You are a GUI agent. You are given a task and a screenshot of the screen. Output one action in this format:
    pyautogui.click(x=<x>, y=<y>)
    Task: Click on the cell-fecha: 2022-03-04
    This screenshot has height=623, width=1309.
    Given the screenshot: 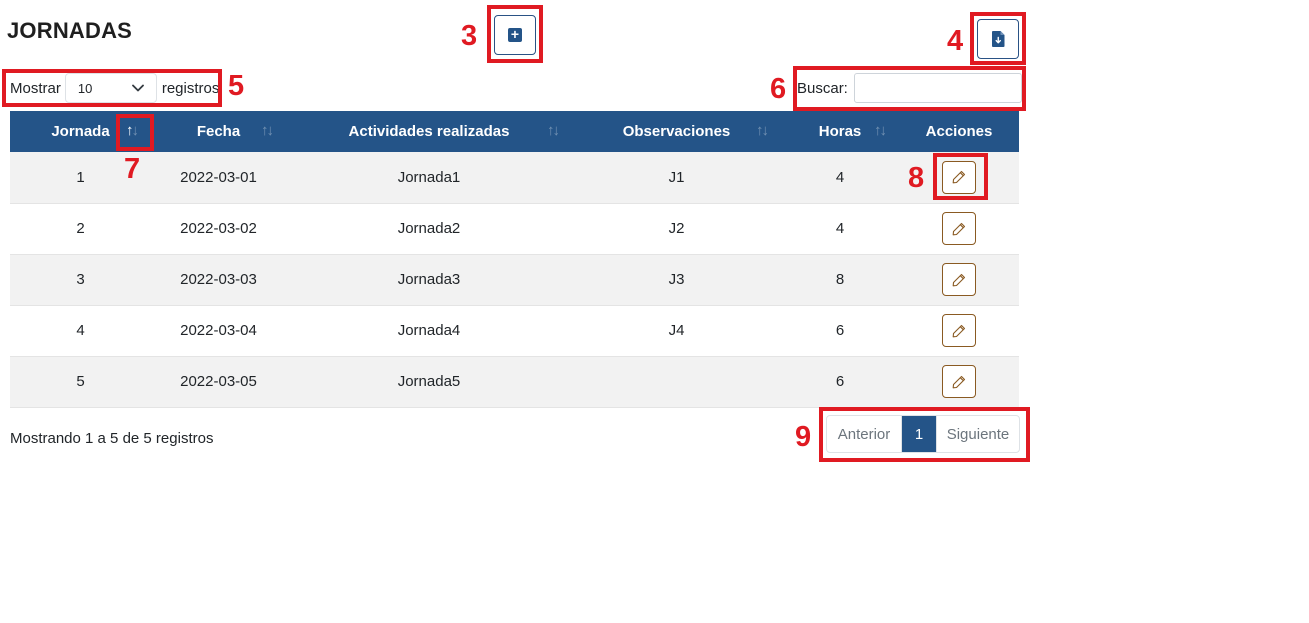 What is the action you would take?
    pyautogui.click(x=218, y=330)
    